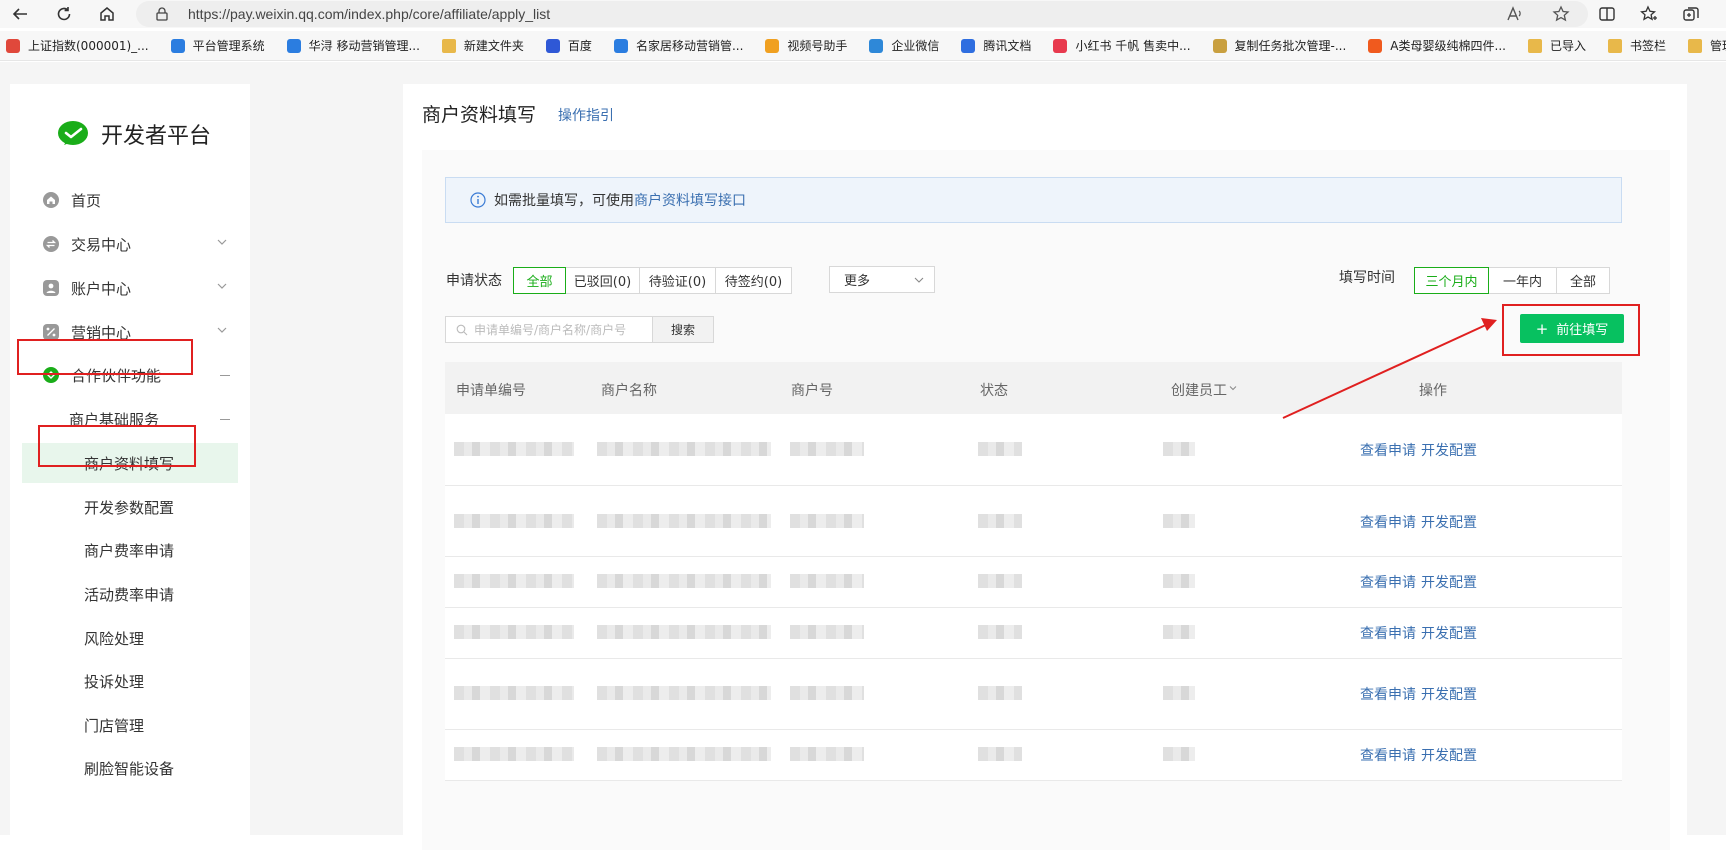  What do you see at coordinates (130, 288) in the screenshot?
I see `sidebar-item-account: 账户中心` at bounding box center [130, 288].